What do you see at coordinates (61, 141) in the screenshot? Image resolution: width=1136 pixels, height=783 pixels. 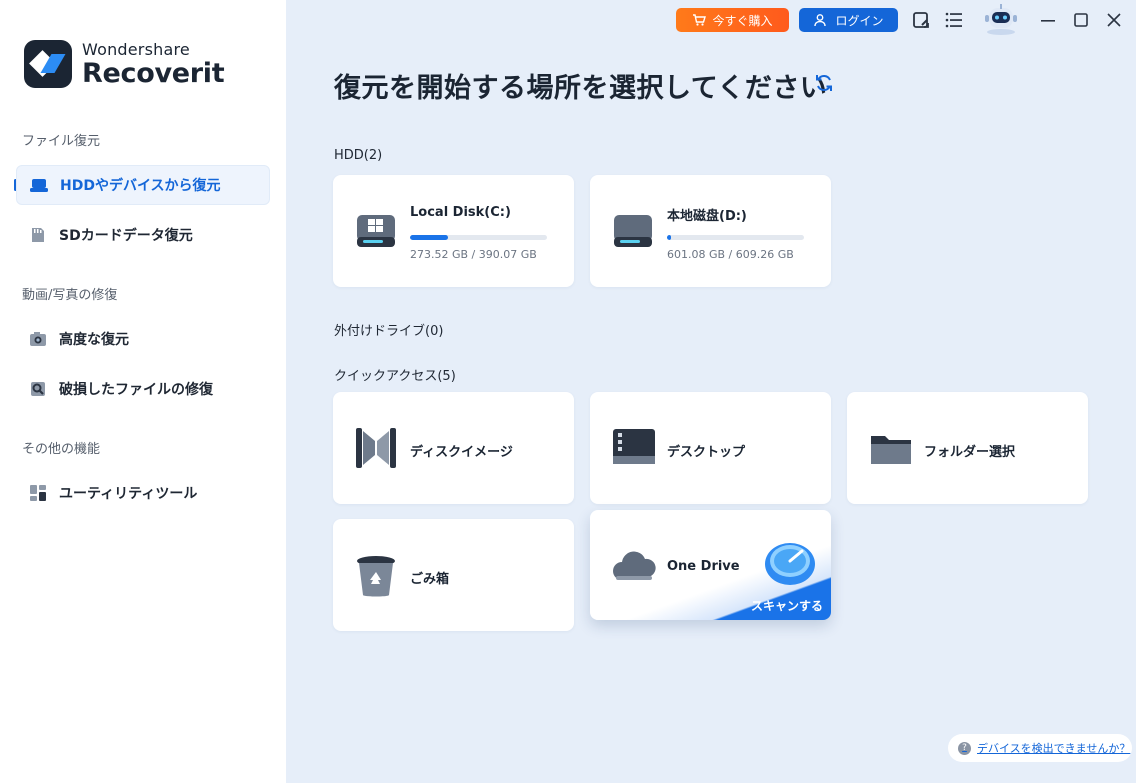 I see `section-file-recovery: ファイル復元` at bounding box center [61, 141].